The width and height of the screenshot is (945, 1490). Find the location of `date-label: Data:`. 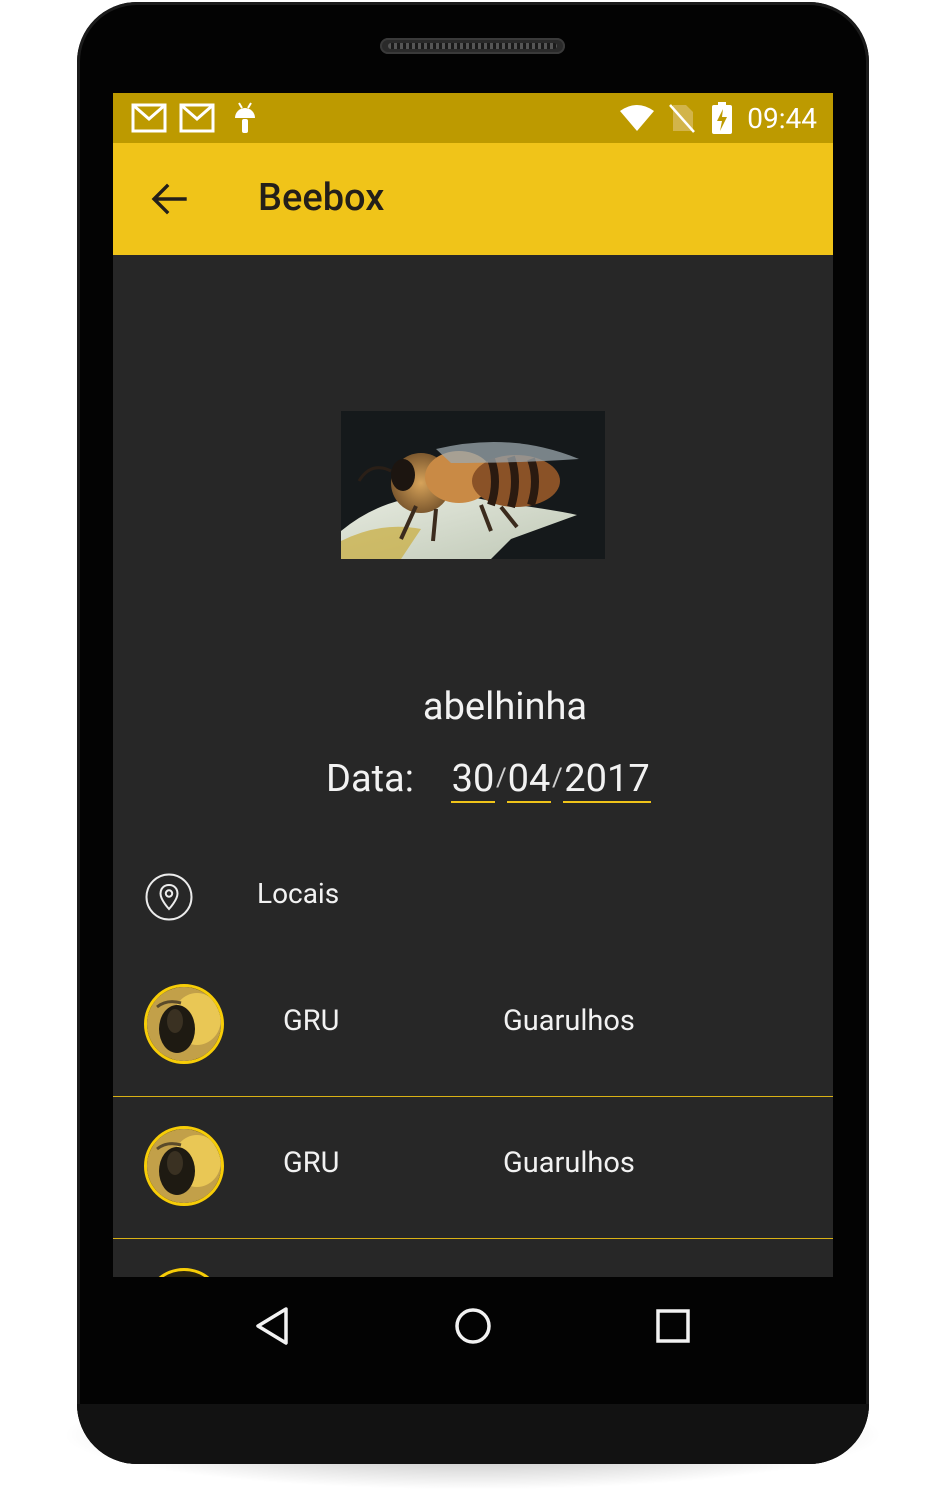

date-label: Data: is located at coordinates (370, 779).